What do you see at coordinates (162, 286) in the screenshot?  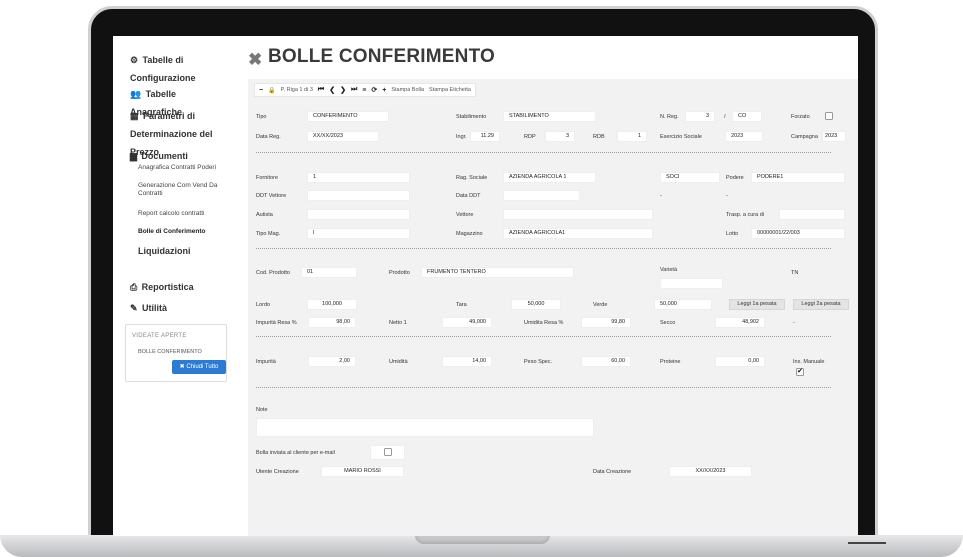 I see `sidebar-item-reportistica: ⎙ Reportistica` at bounding box center [162, 286].